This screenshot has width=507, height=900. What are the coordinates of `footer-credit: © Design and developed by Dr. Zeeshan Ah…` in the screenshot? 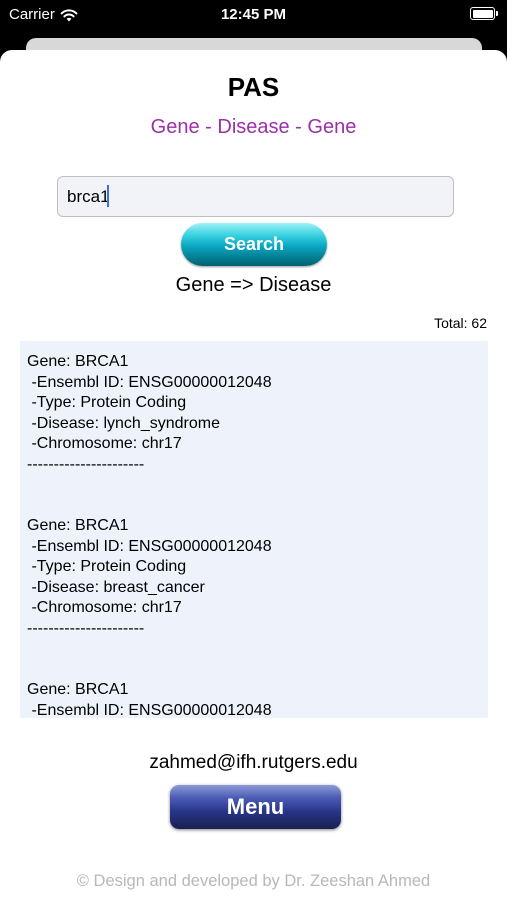 It's located at (253, 881).